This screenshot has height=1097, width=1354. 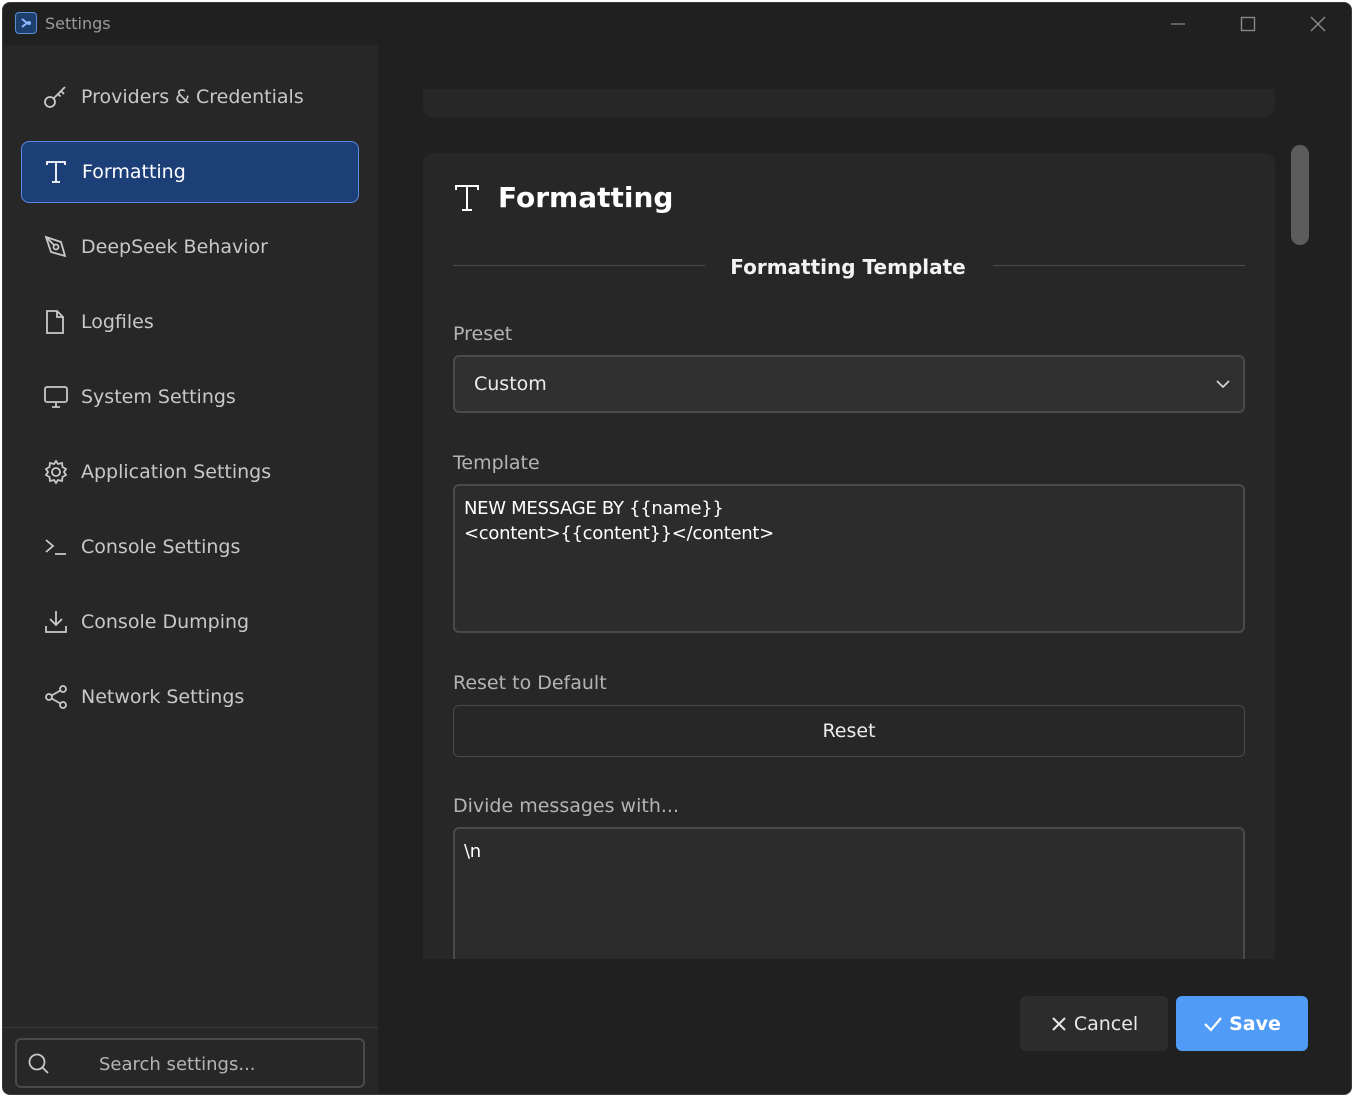 I want to click on search-input, so click(x=224, y=1064).